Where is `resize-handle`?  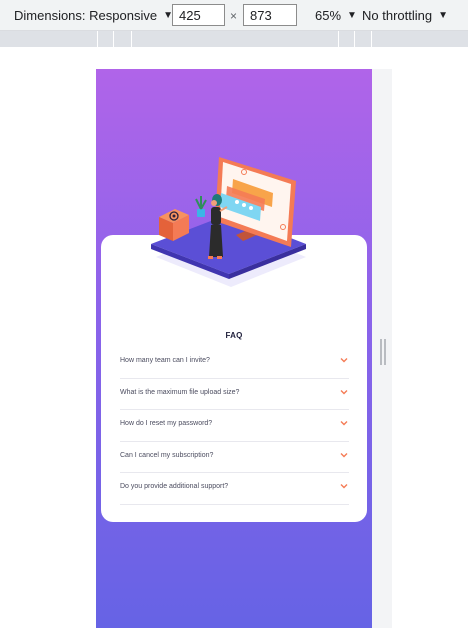 resize-handle is located at coordinates (383, 352).